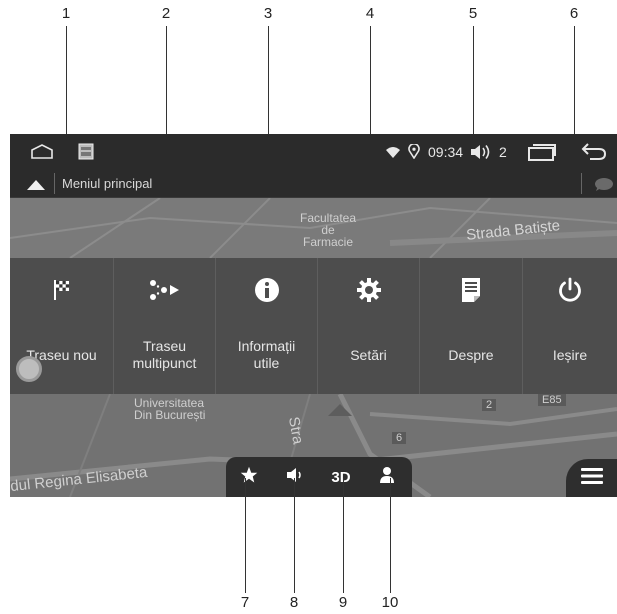  What do you see at coordinates (86, 154) in the screenshot?
I see `app-thumbnail-icon` at bounding box center [86, 154].